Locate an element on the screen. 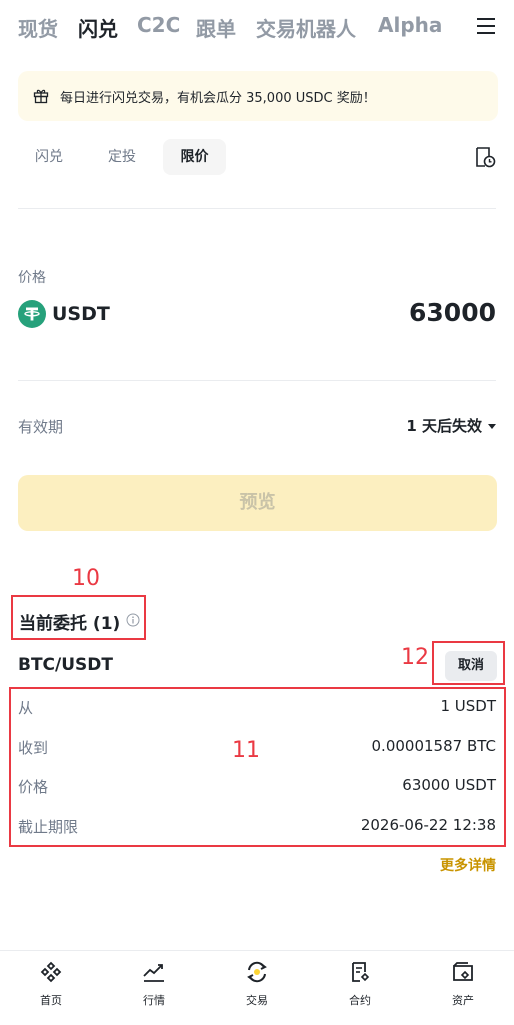 This screenshot has width=514, height=1025. top-navigation: 现货 闪兑 C2C 跟单 交易机器人 Alpha is located at coordinates (257, 28).